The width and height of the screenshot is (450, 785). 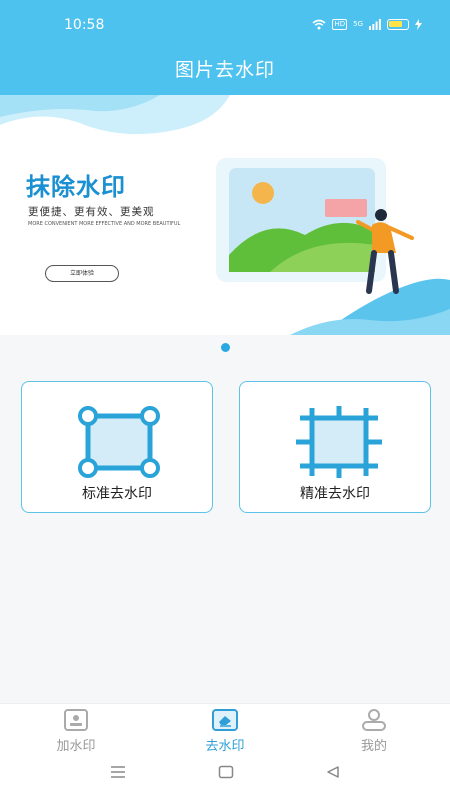 What do you see at coordinates (373, 746) in the screenshot?
I see `tab-label: 我的` at bounding box center [373, 746].